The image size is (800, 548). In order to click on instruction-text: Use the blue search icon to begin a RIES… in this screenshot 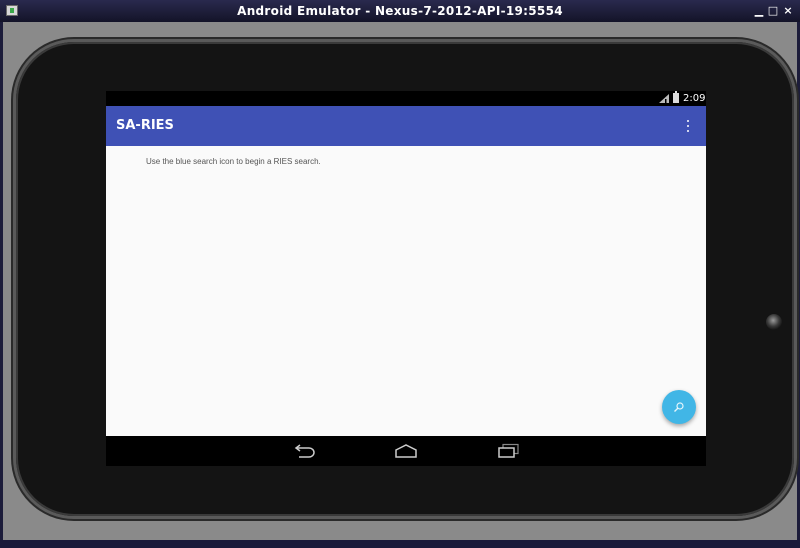, I will do `click(233, 161)`.